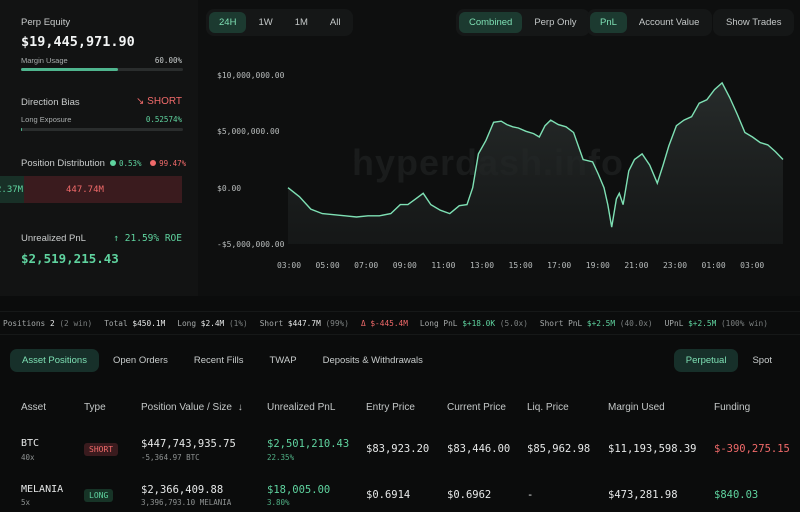  What do you see at coordinates (33, 407) in the screenshot?
I see `col-header-asset: Asset` at bounding box center [33, 407].